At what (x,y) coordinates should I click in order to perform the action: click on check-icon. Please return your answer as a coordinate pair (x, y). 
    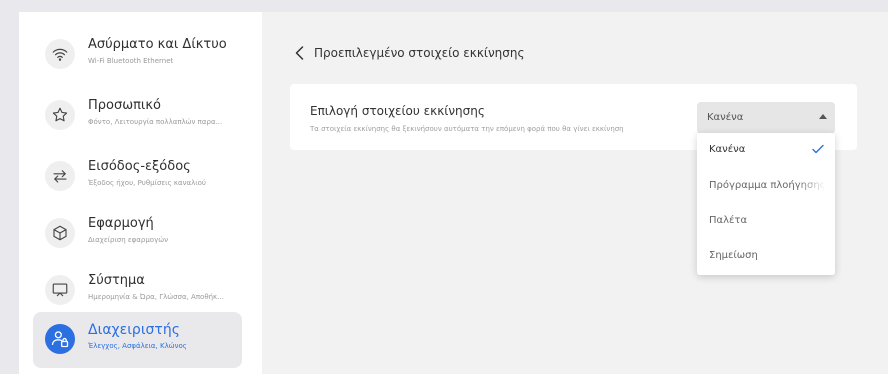
    Looking at the image, I should click on (818, 149).